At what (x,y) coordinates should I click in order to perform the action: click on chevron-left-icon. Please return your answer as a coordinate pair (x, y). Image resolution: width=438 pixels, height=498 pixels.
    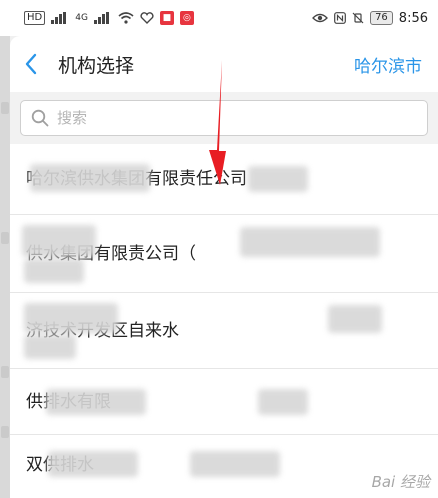
    Looking at the image, I should click on (31, 64).